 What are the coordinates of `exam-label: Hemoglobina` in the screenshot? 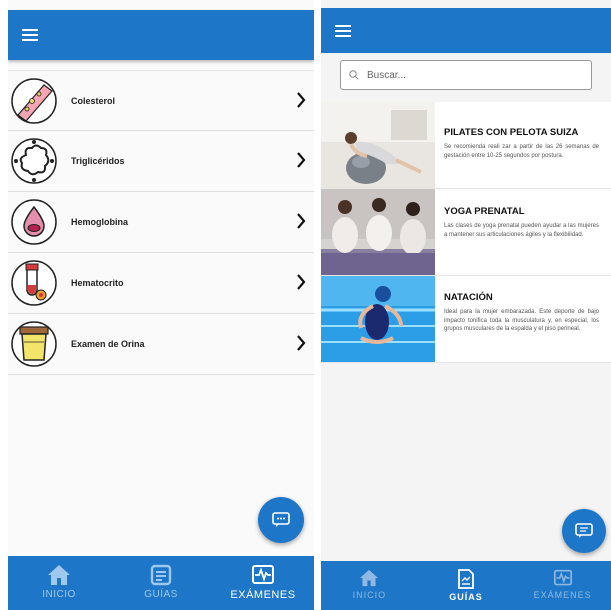 It's located at (100, 222).